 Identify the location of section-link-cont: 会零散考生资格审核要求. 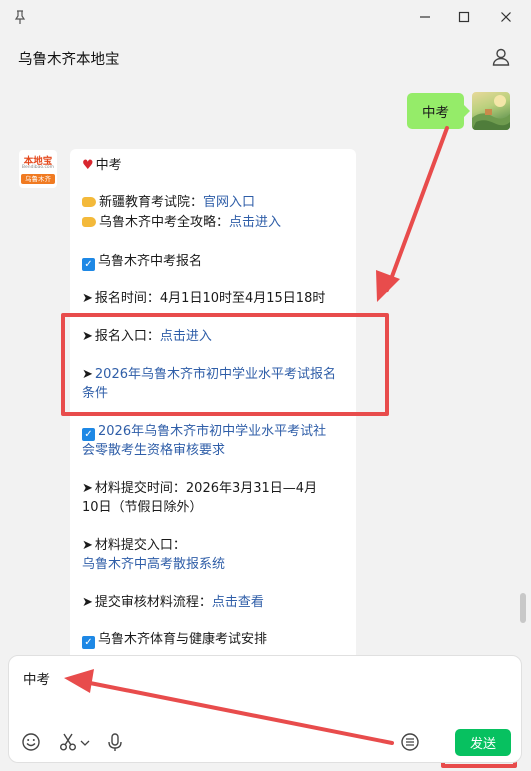
(216, 451).